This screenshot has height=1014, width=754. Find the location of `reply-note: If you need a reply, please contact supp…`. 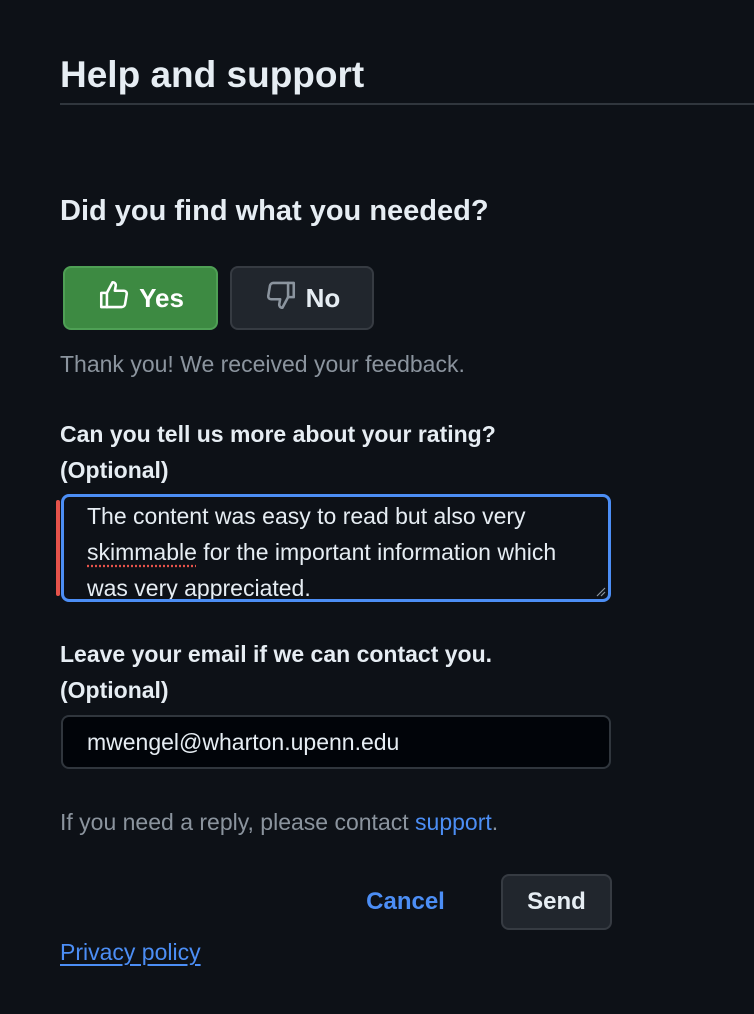

reply-note: If you need a reply, please contact supp… is located at coordinates (279, 822).